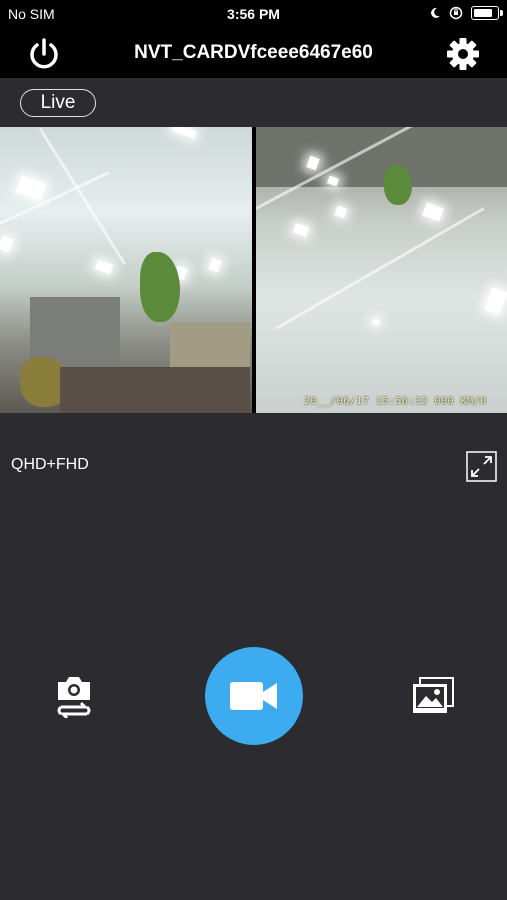 The width and height of the screenshot is (507, 900). I want to click on timestamp-overlay: 20__/06/17 15:56:32 000 KM/H, so click(395, 401).